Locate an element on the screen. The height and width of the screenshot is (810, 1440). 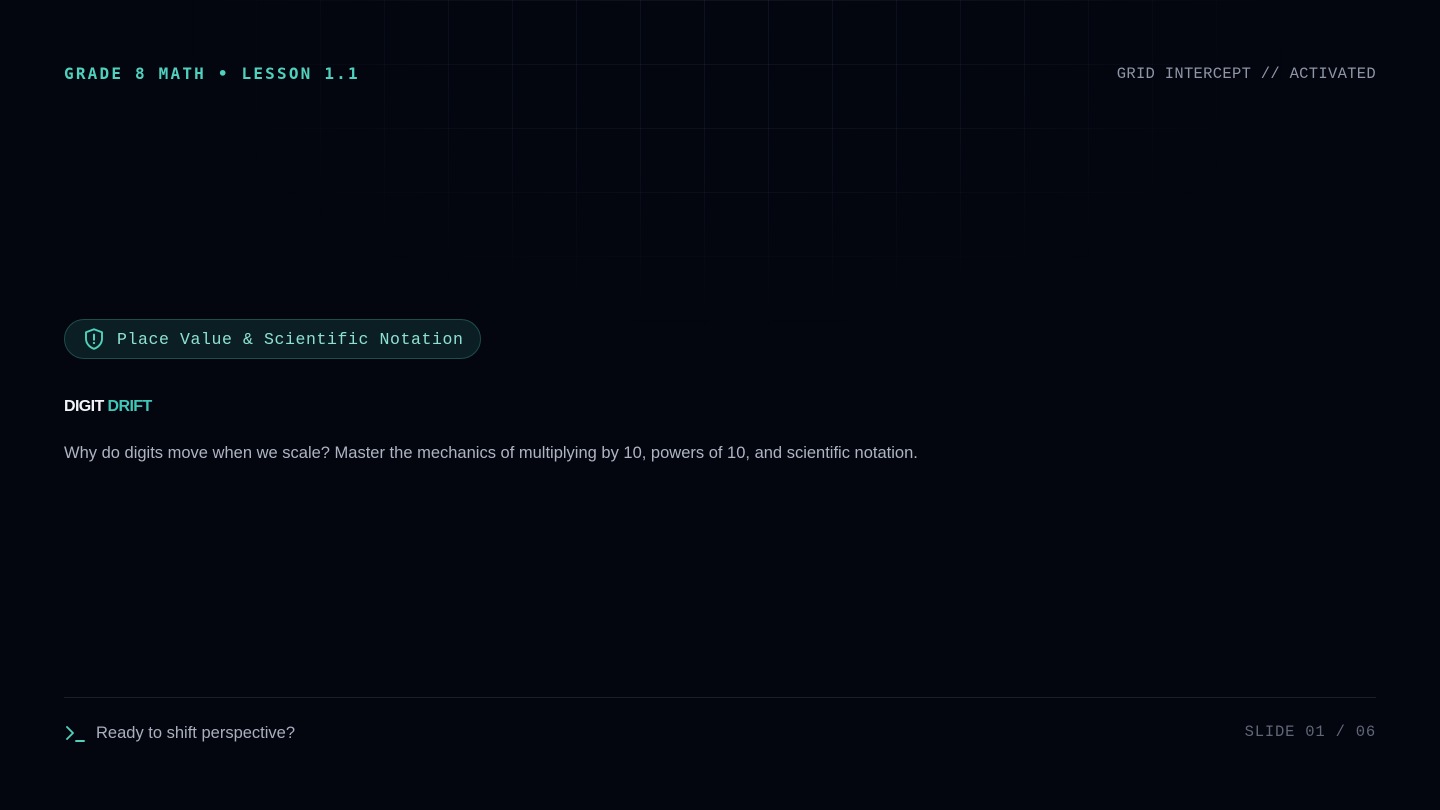
title-word-digit: DIGIT is located at coordinates (84, 406).